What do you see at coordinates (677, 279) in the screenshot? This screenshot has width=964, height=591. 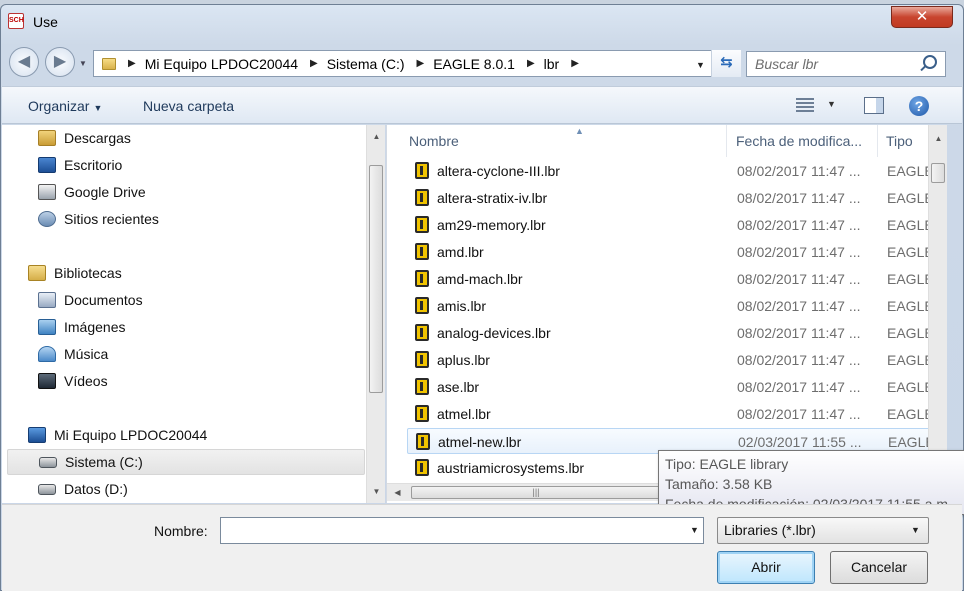 I see `file-row: amd-mach.lbr 08/02/2017 11:47 ... EAGLE` at bounding box center [677, 279].